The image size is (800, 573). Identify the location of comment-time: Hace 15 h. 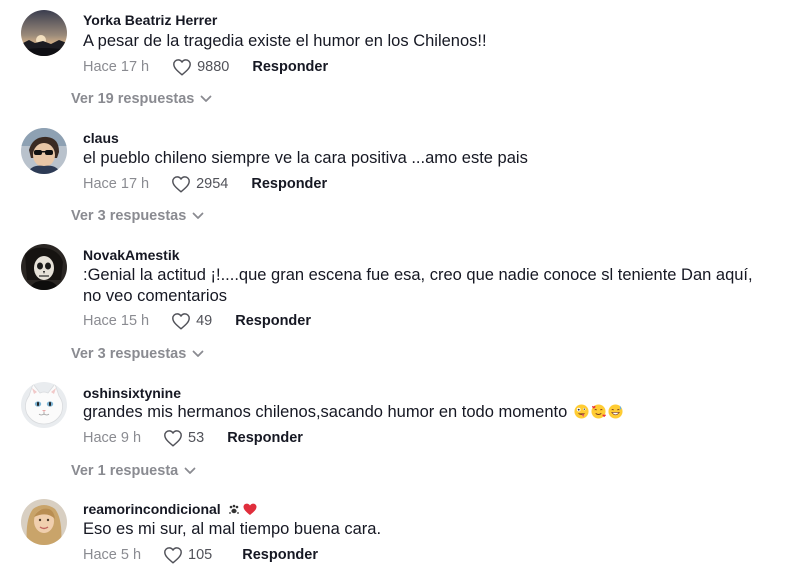
(116, 321).